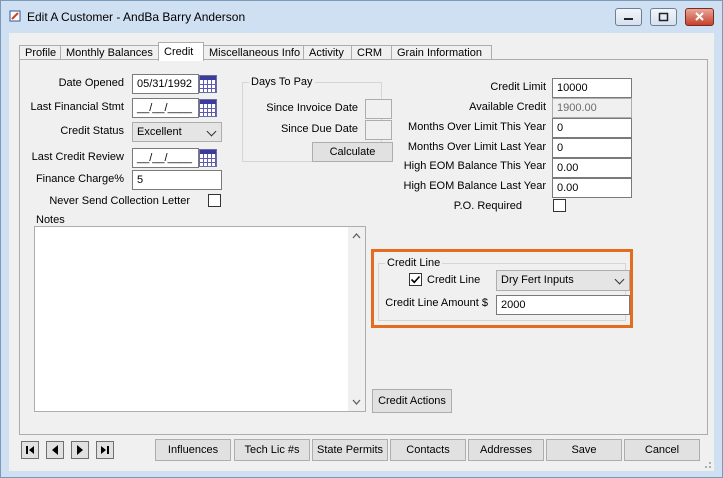 The image size is (723, 478). I want to click on previous-record-icon, so click(55, 450).